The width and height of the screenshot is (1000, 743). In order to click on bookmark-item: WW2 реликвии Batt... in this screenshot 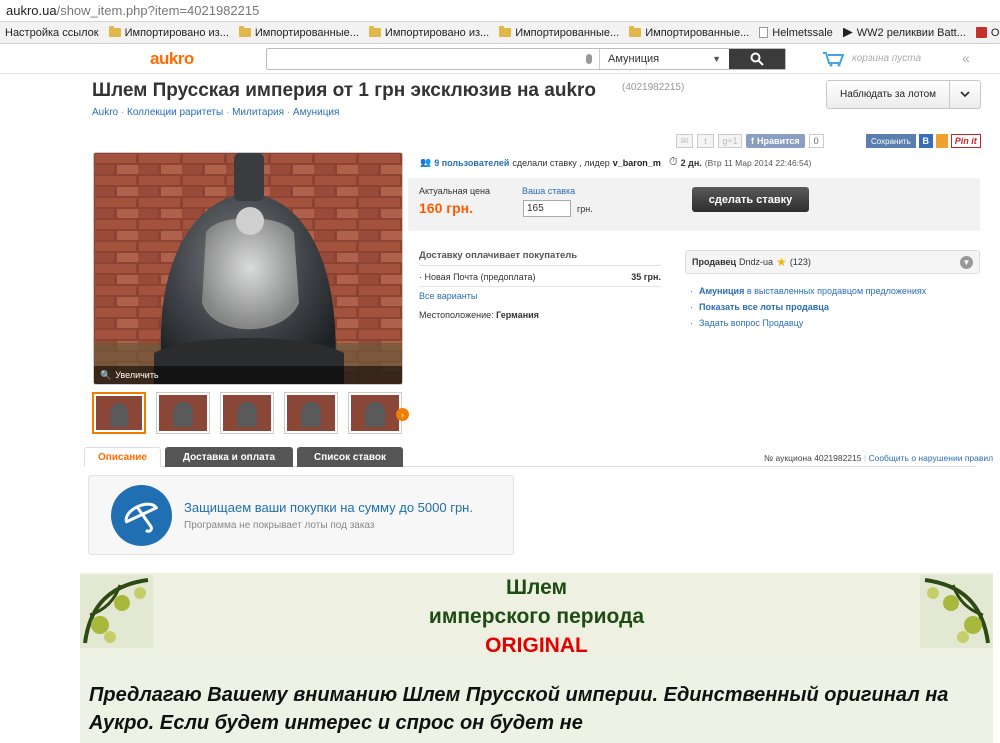, I will do `click(904, 32)`.